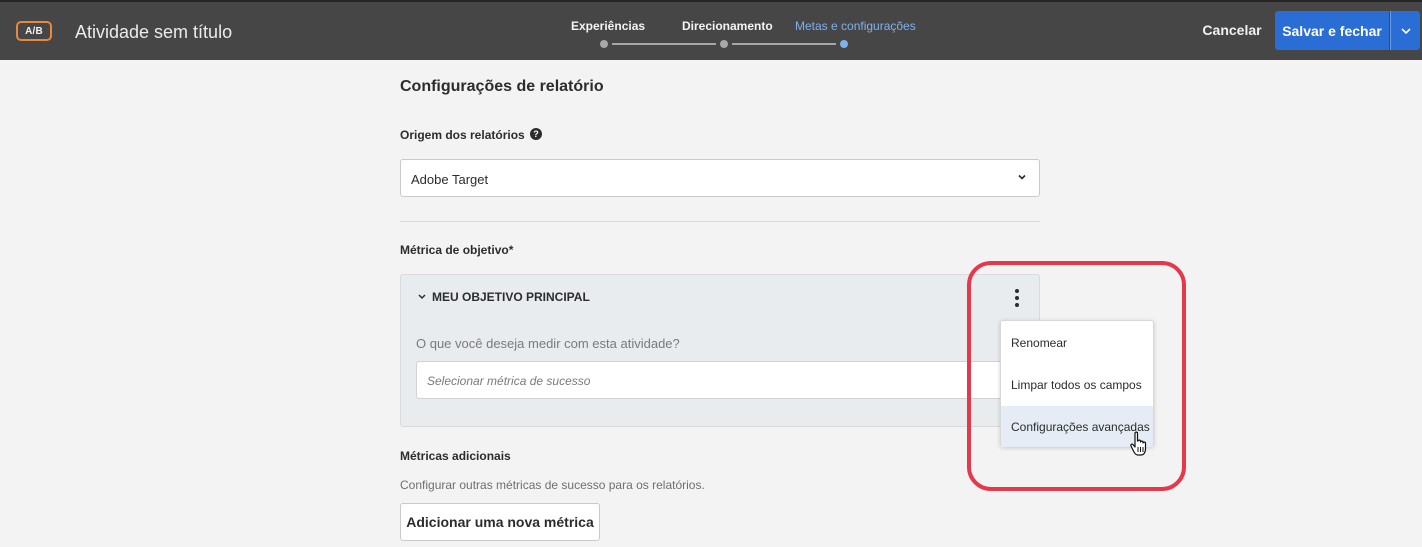  I want to click on additional-metrics-label: Métricas adicionais, so click(455, 456).